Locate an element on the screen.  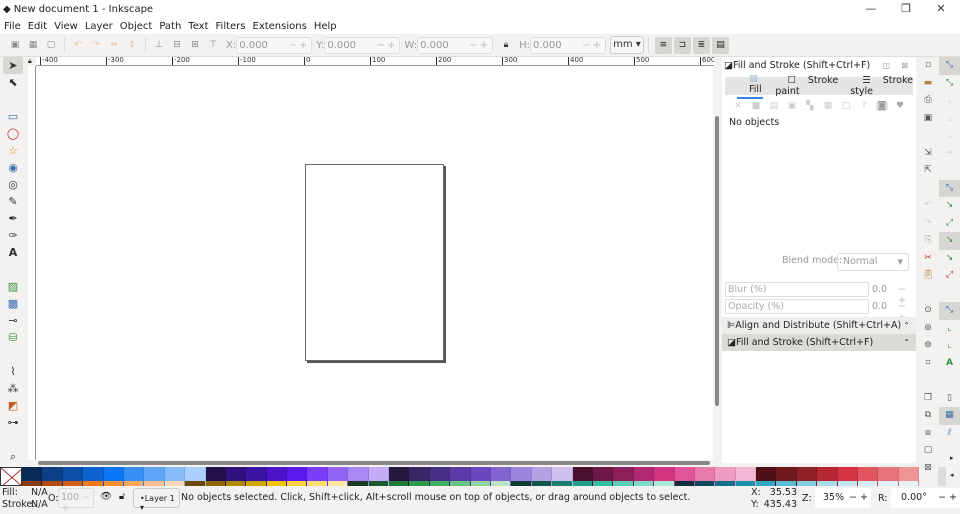
h-field: H: 0.000 −+ is located at coordinates (562, 45).